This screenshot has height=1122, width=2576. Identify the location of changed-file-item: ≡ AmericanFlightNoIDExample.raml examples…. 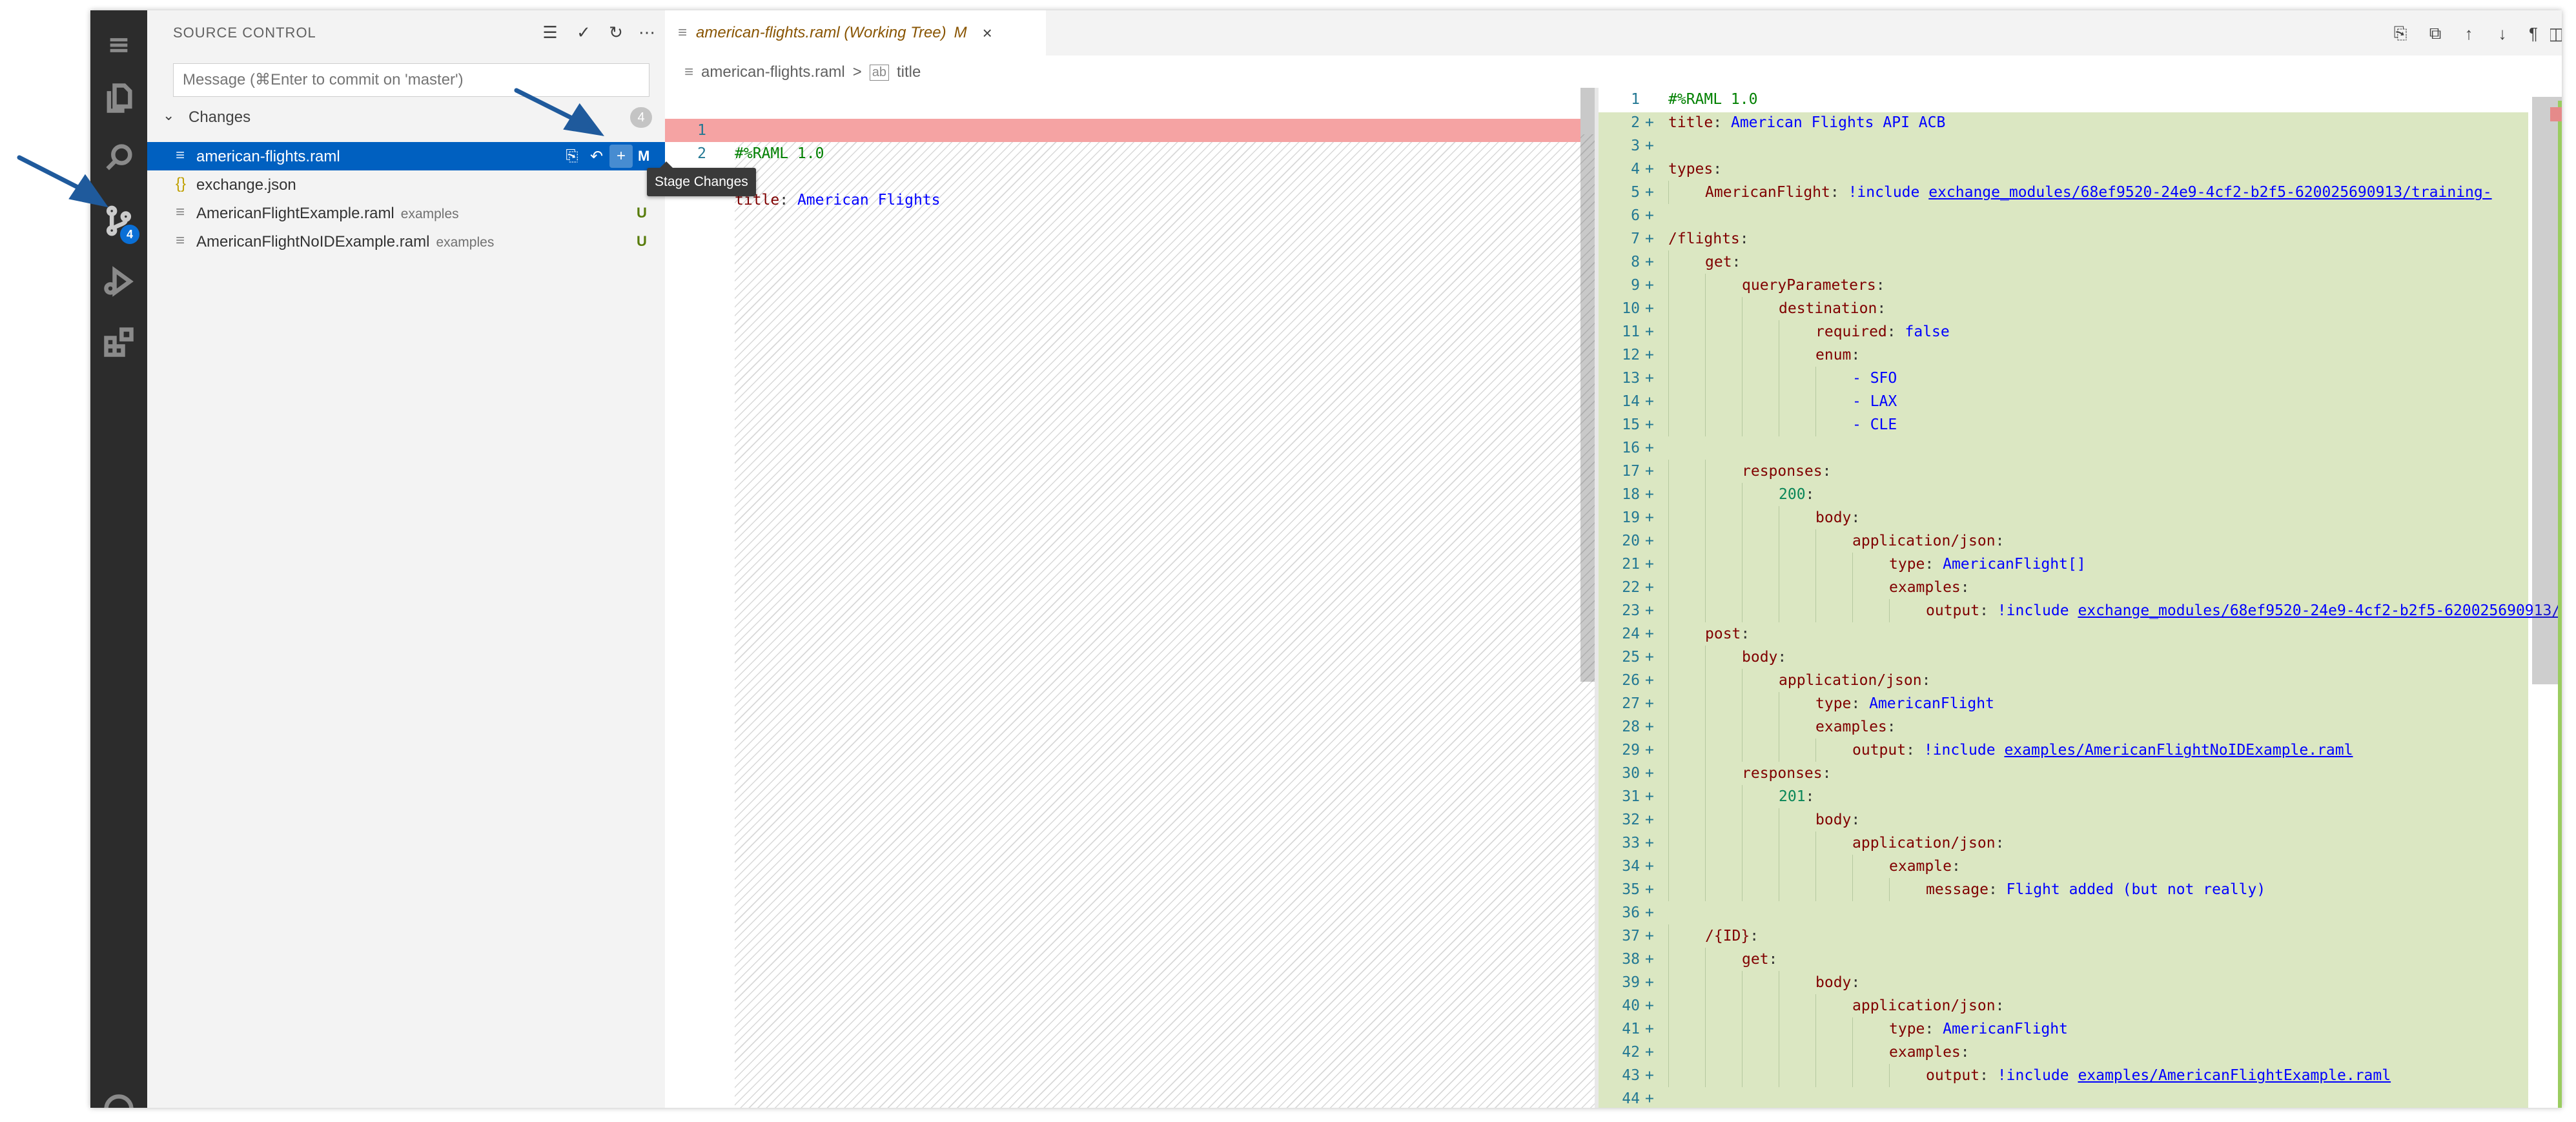
(406, 242).